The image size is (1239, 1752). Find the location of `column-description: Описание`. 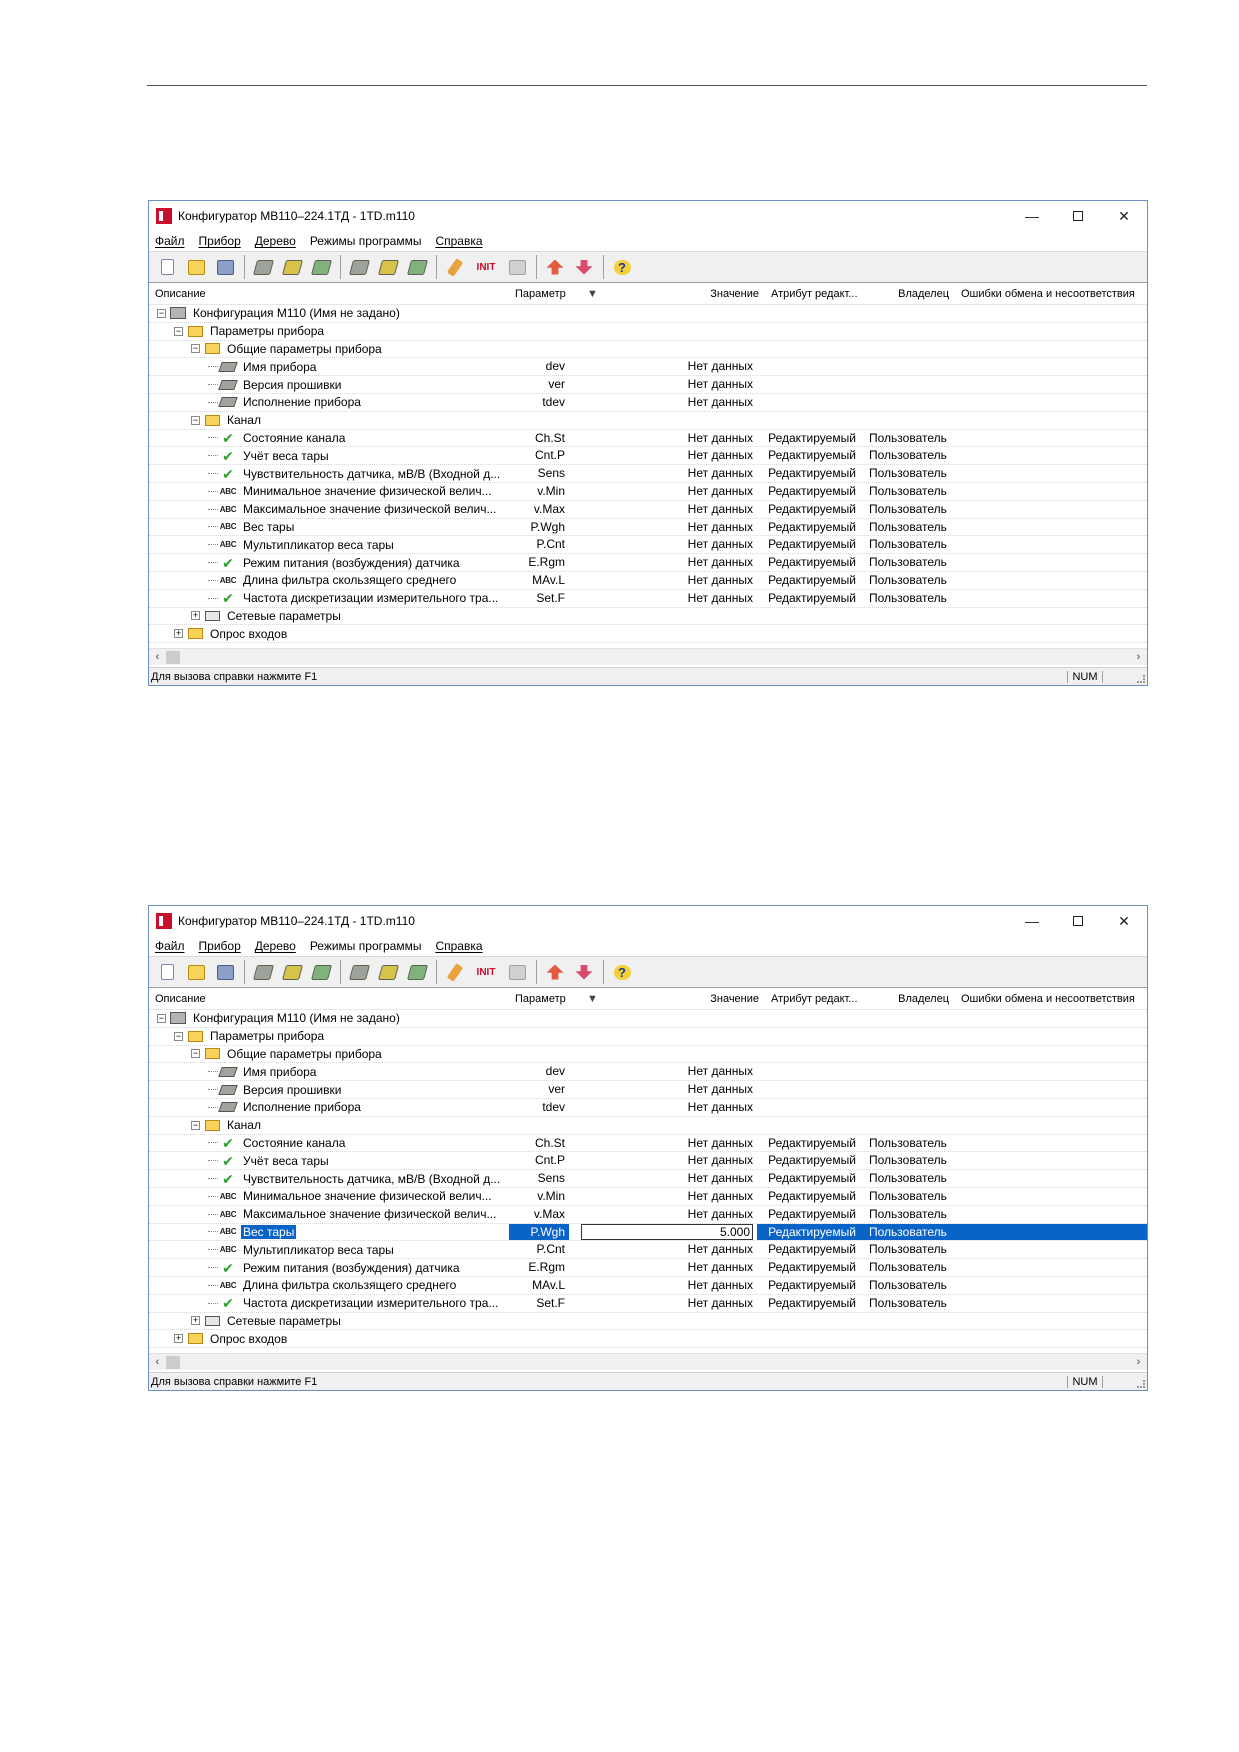

column-description: Описание is located at coordinates (329, 294).